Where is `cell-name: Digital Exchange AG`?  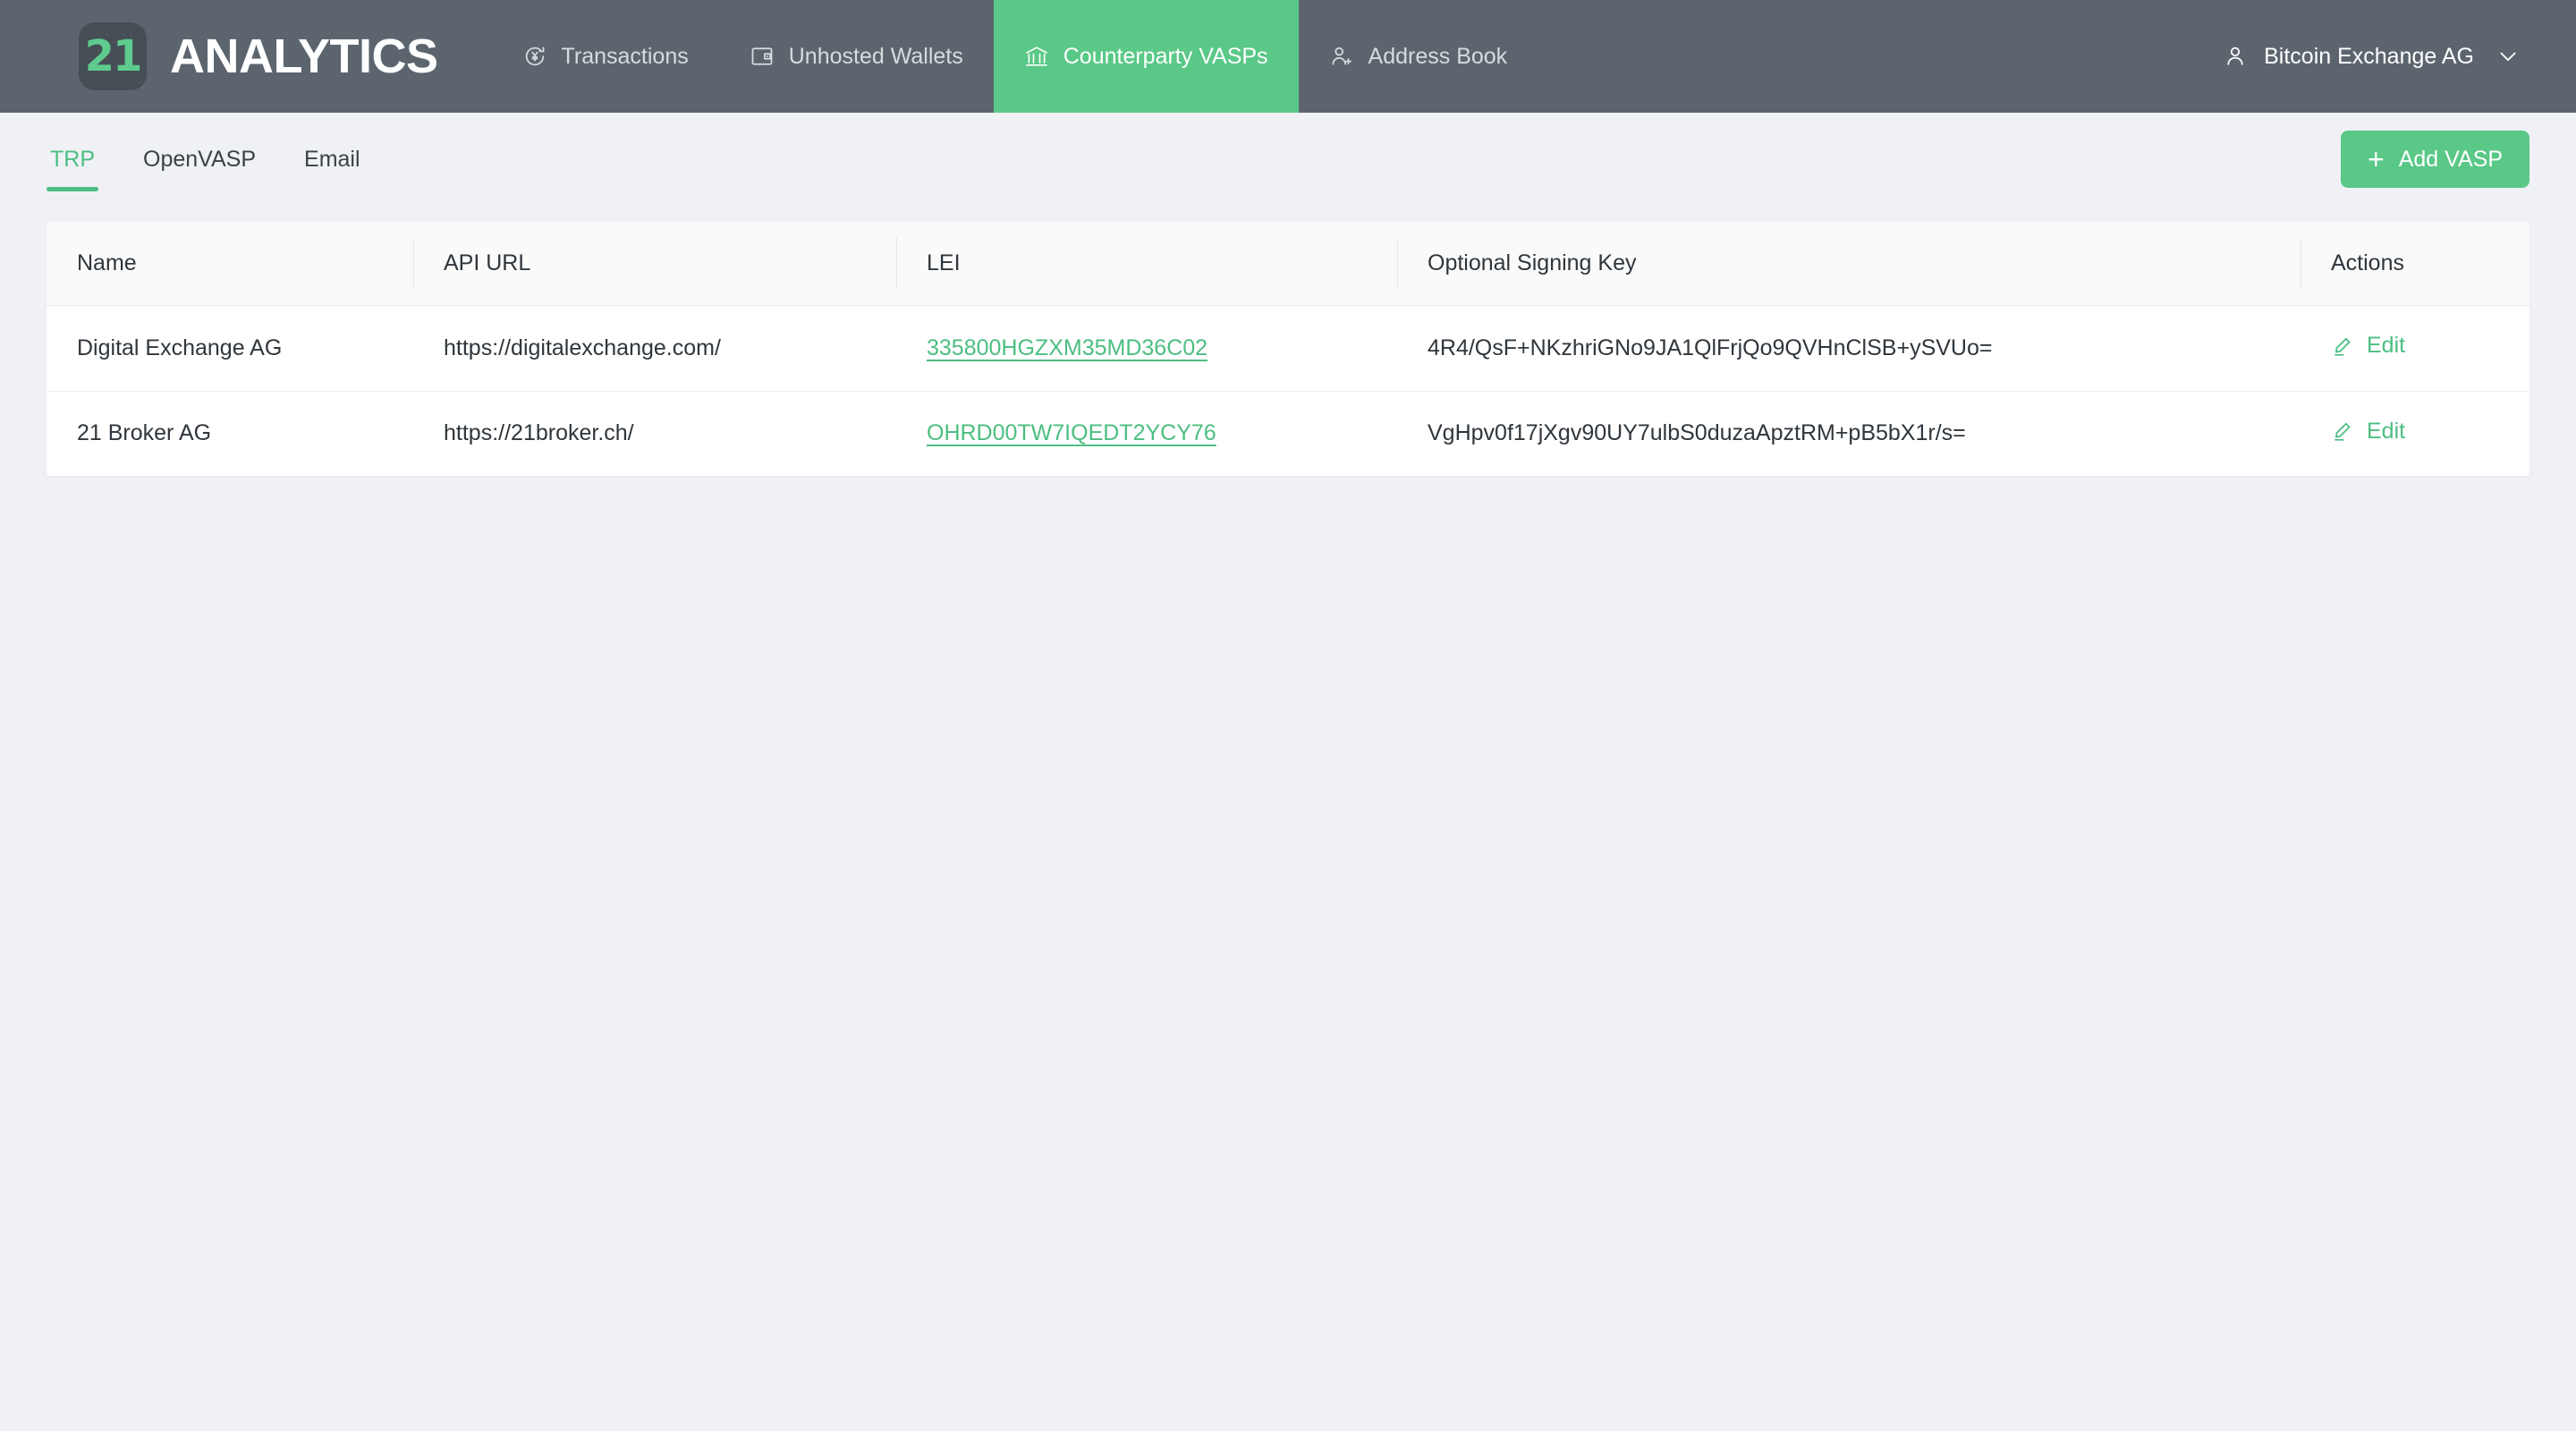 cell-name: Digital Exchange AG is located at coordinates (230, 348).